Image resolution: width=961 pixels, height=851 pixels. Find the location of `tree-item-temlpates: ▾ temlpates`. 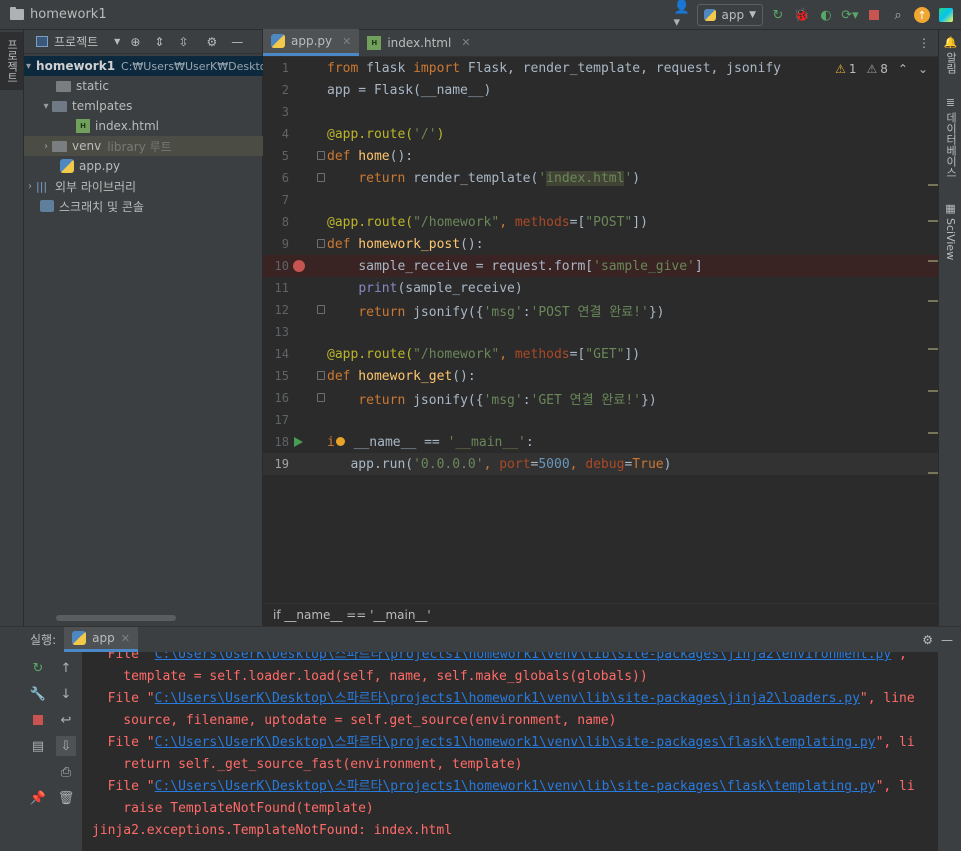

tree-item-temlpates: ▾ temlpates is located at coordinates (143, 106).